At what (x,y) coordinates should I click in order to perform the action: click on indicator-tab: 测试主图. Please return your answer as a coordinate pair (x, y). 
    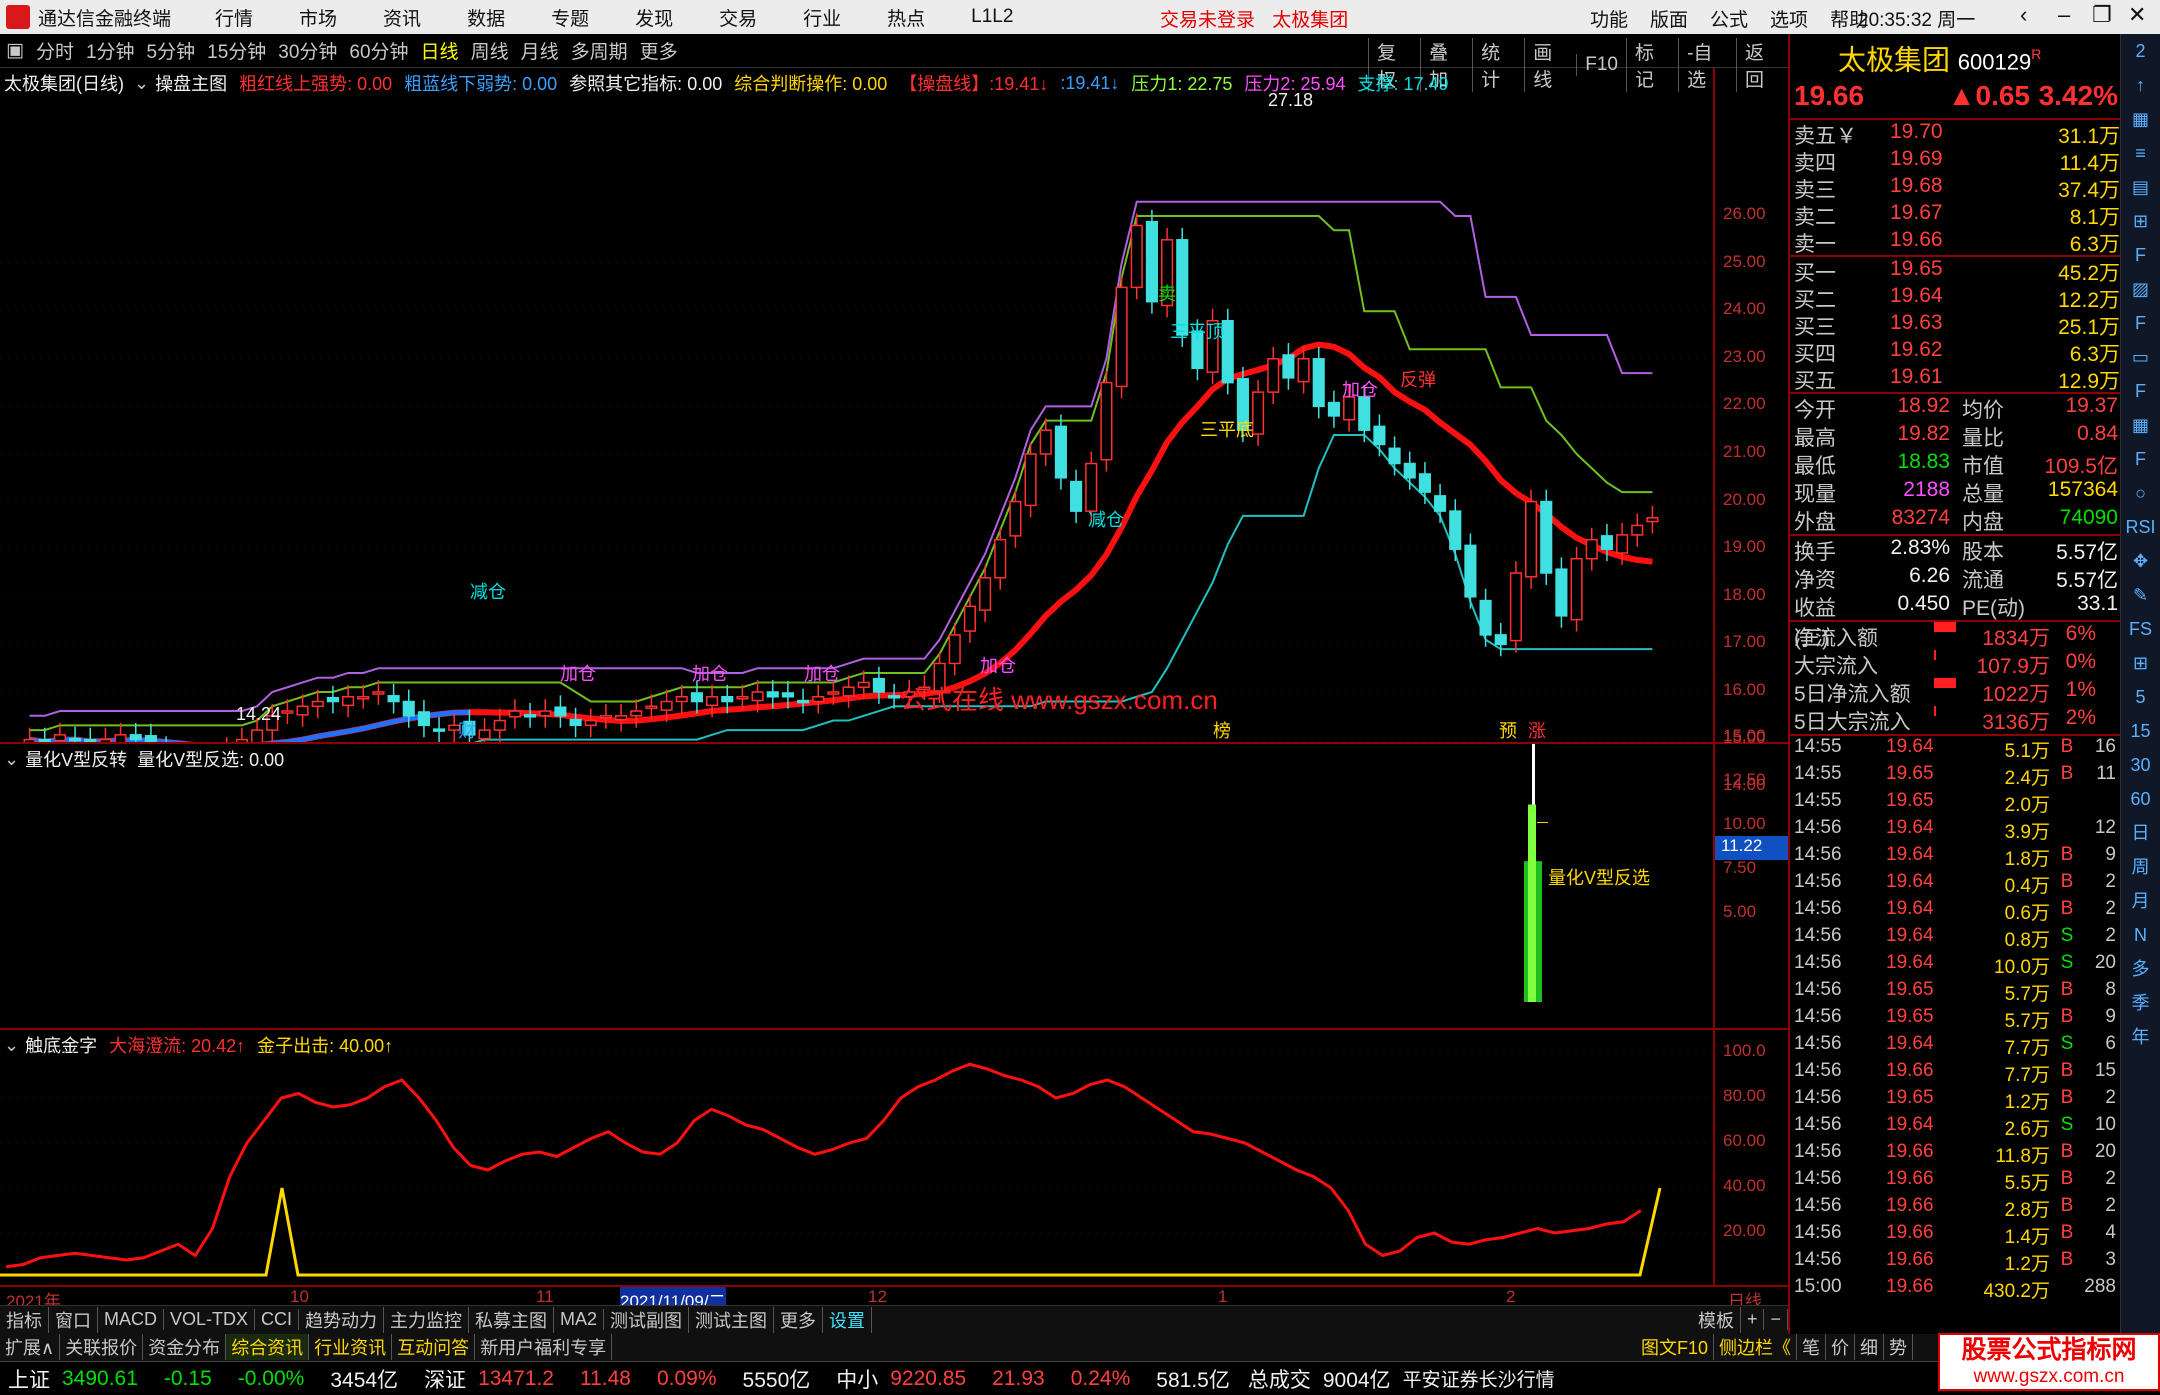
    Looking at the image, I should click on (732, 1319).